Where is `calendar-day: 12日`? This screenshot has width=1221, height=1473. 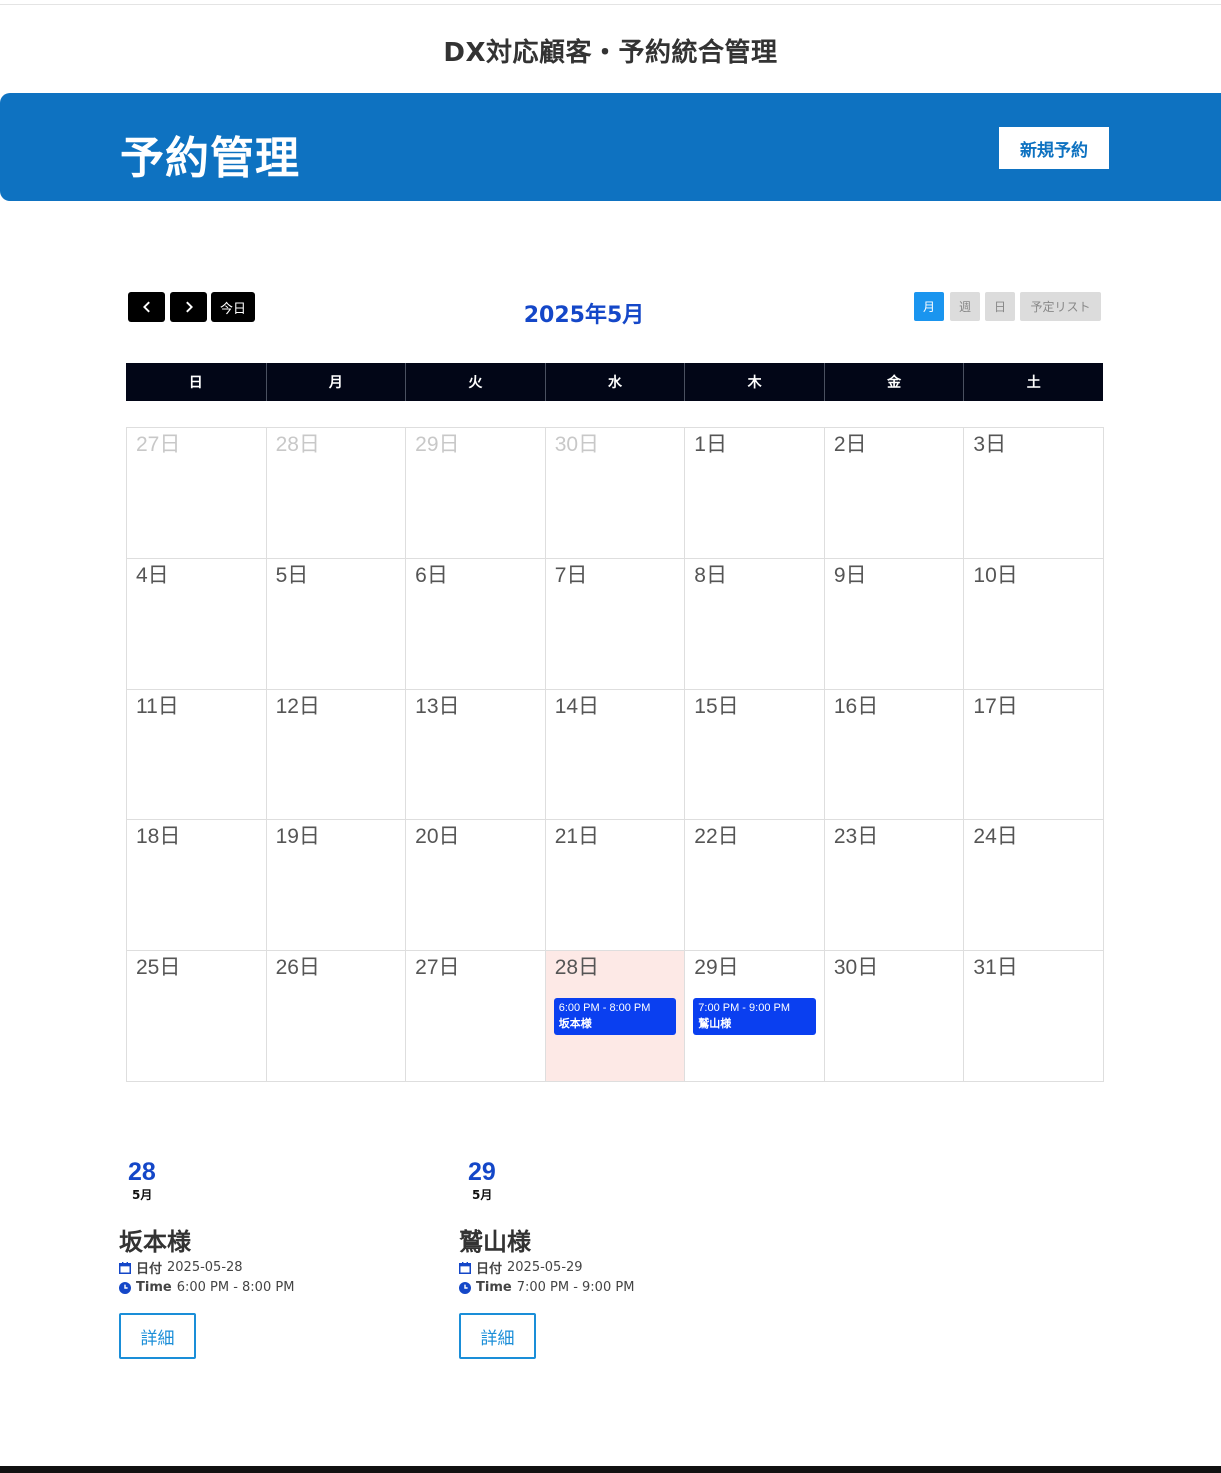
calendar-day: 12日 is located at coordinates (336, 755).